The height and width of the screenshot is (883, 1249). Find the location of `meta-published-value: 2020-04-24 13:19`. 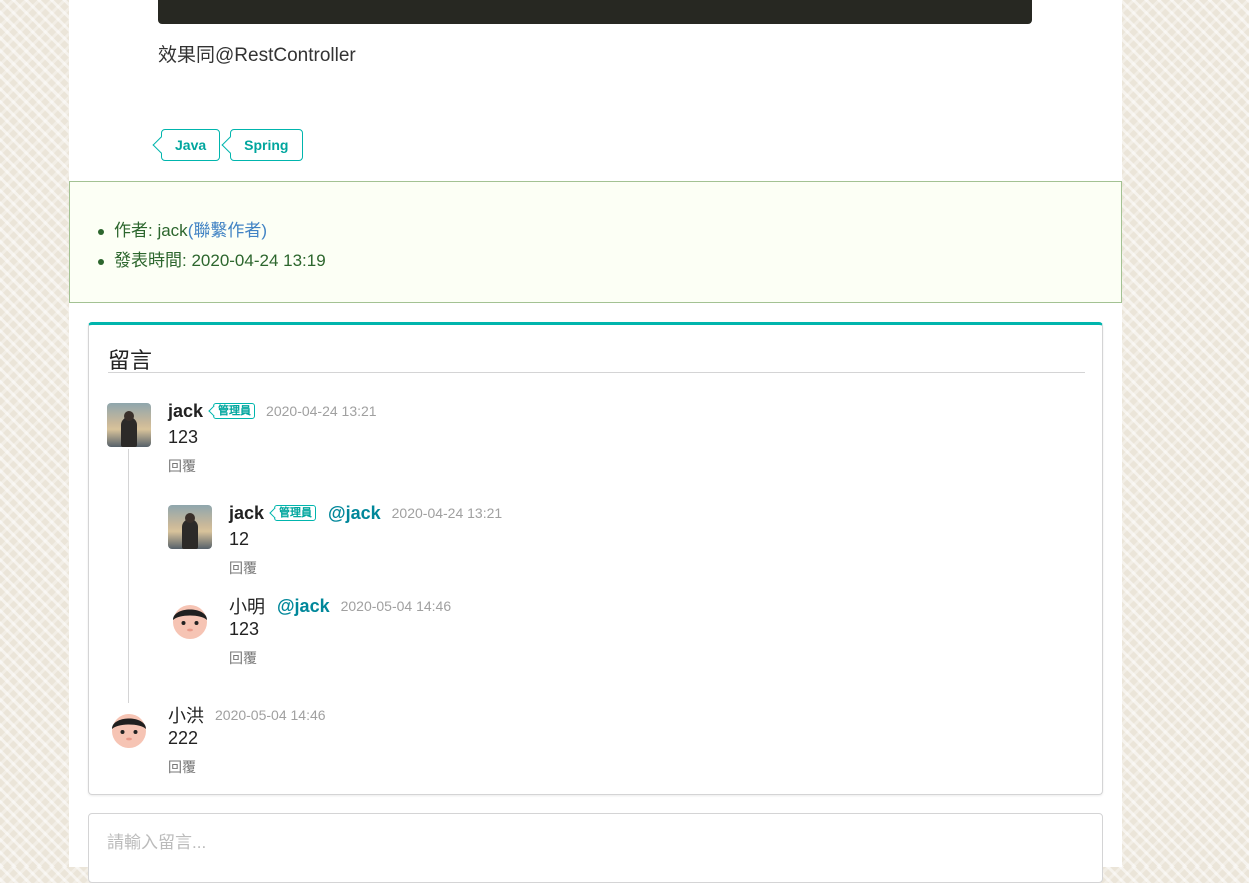

meta-published-value: 2020-04-24 13:19 is located at coordinates (258, 260).